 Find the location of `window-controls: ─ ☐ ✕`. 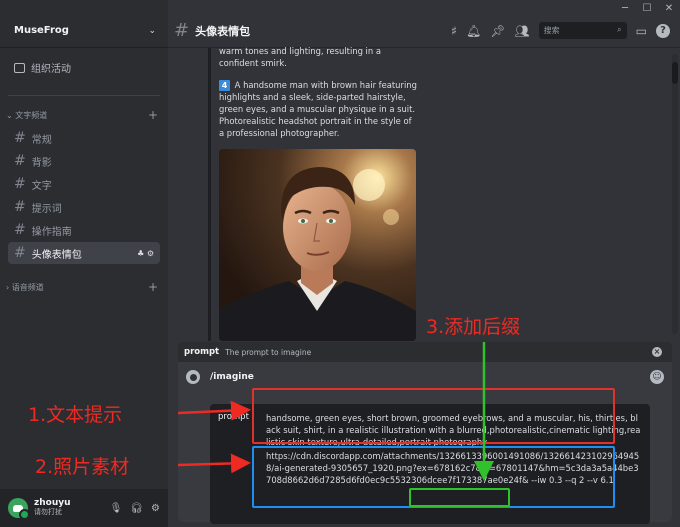

window-controls: ─ ☐ ✕ is located at coordinates (647, 8).